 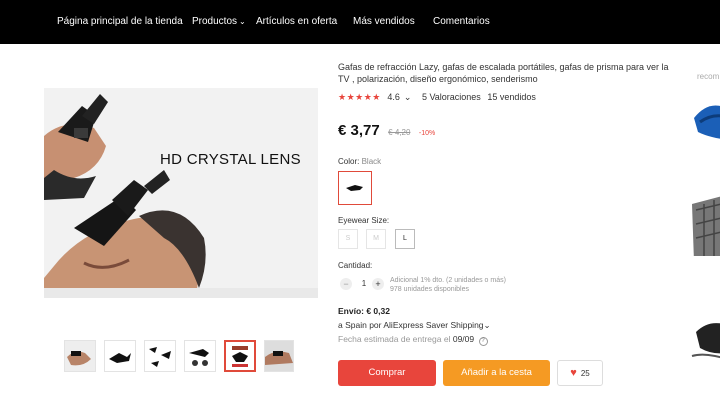 I want to click on stock-available: 978 unidades disponibles, so click(x=430, y=289).